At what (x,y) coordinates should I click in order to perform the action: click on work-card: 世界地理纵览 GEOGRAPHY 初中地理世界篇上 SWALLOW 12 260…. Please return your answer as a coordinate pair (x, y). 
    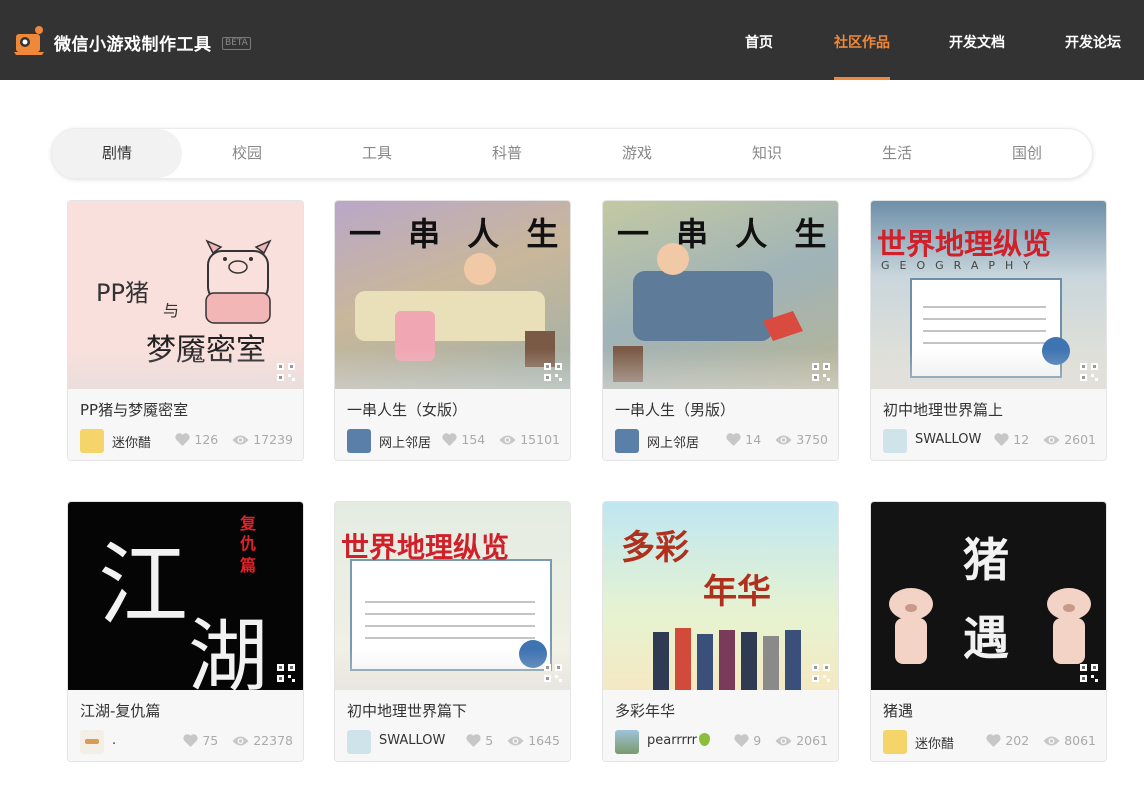
    Looking at the image, I should click on (988, 330).